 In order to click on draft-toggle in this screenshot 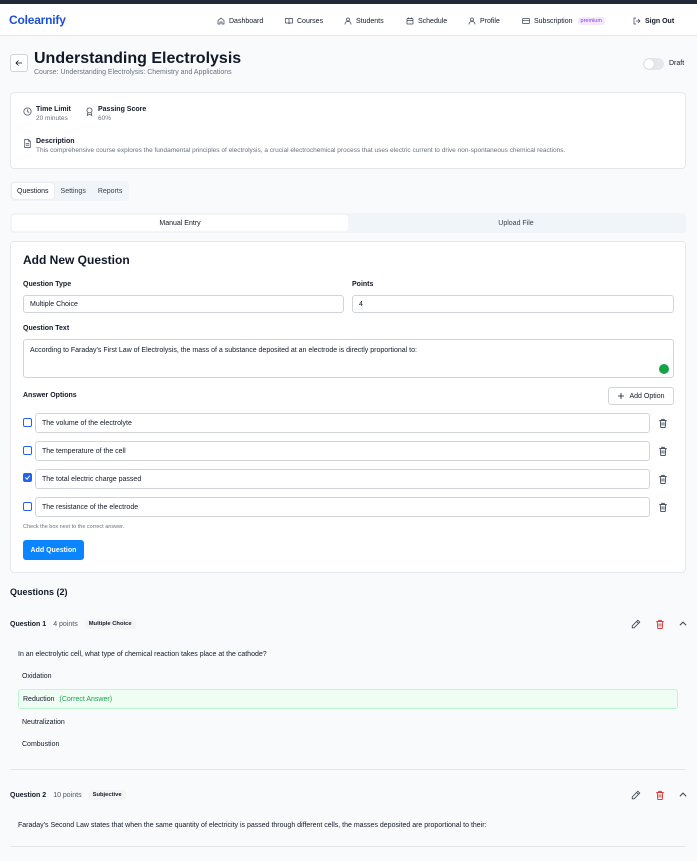, I will do `click(653, 64)`.